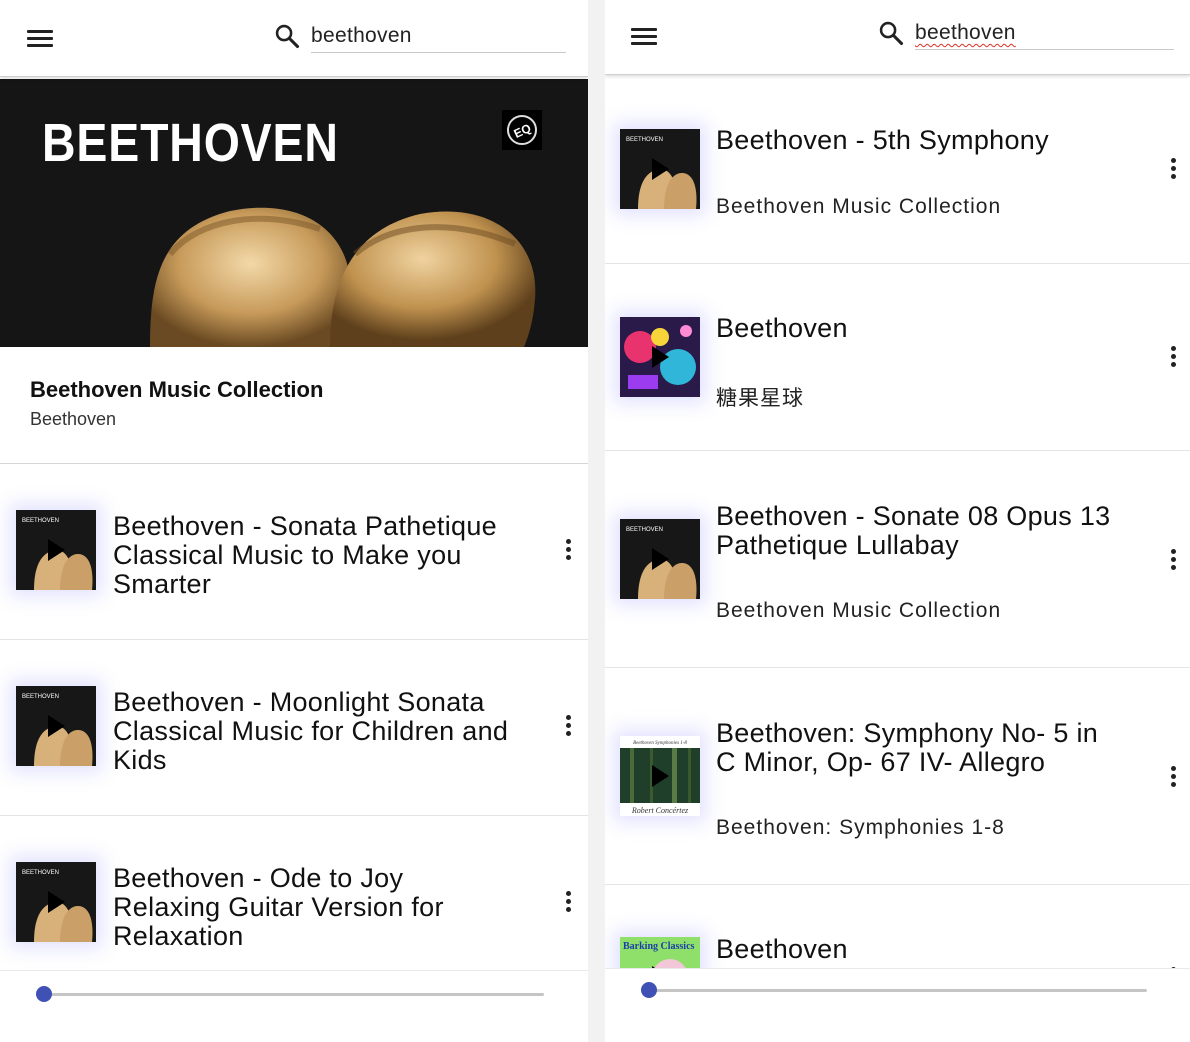 This screenshot has width=1190, height=1042. I want to click on track-title-line: Pathetique Lullabay, so click(837, 545).